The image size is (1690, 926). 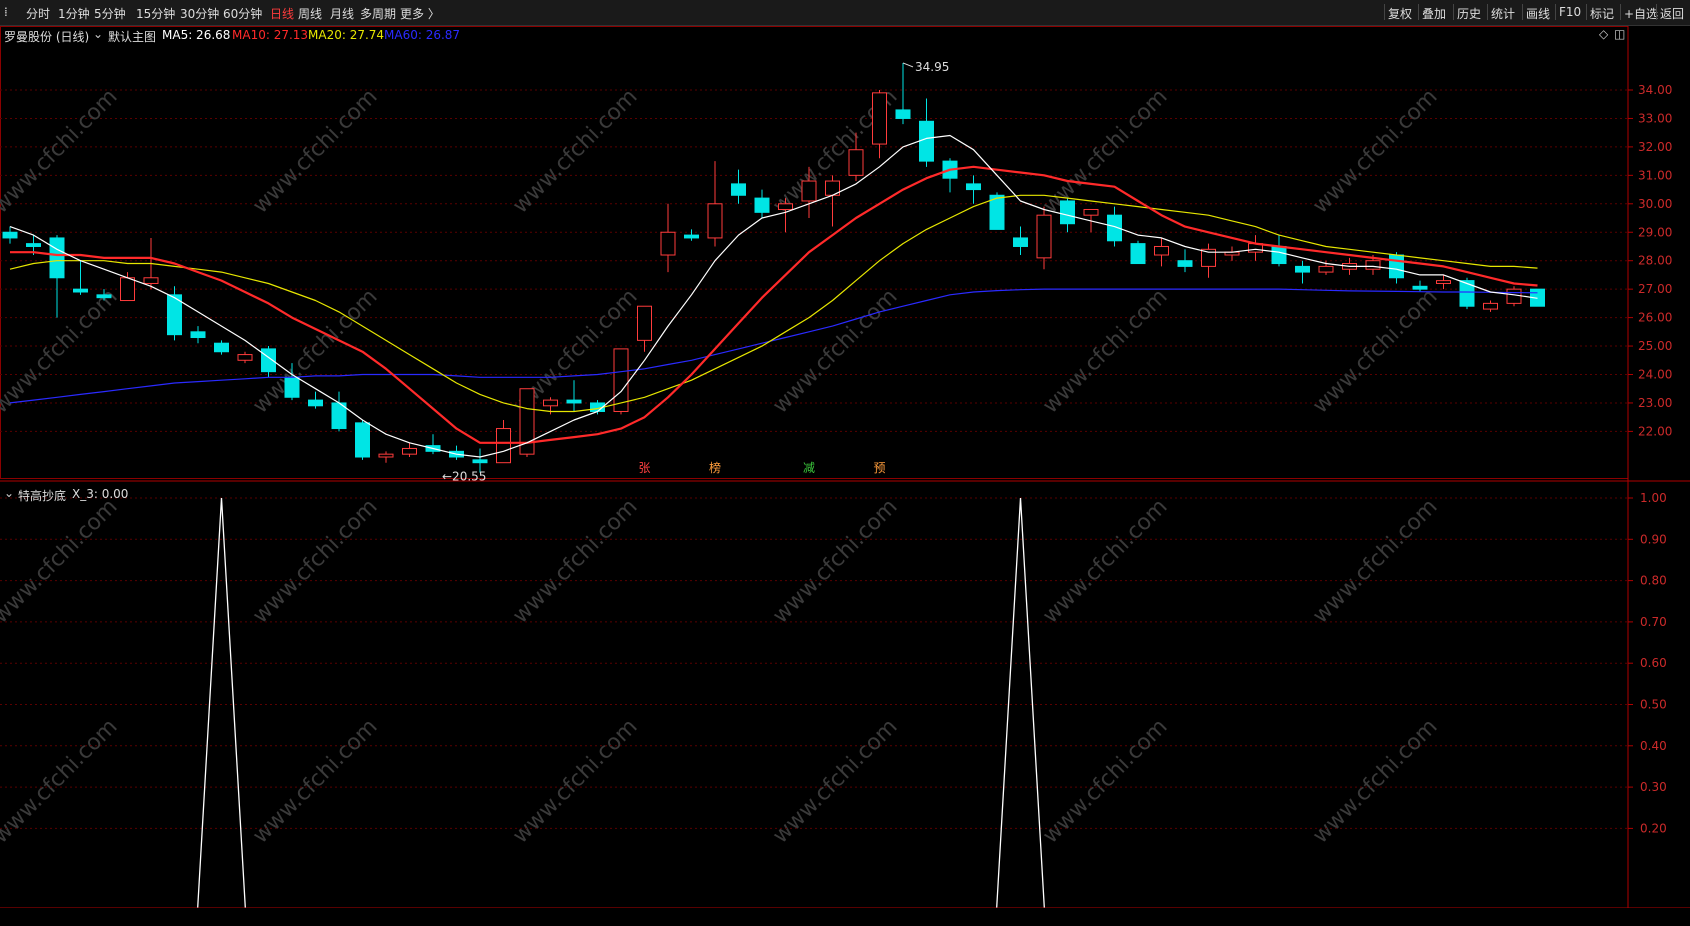 I want to click on ma-legend-3: MA60: 26.87, so click(x=422, y=35).